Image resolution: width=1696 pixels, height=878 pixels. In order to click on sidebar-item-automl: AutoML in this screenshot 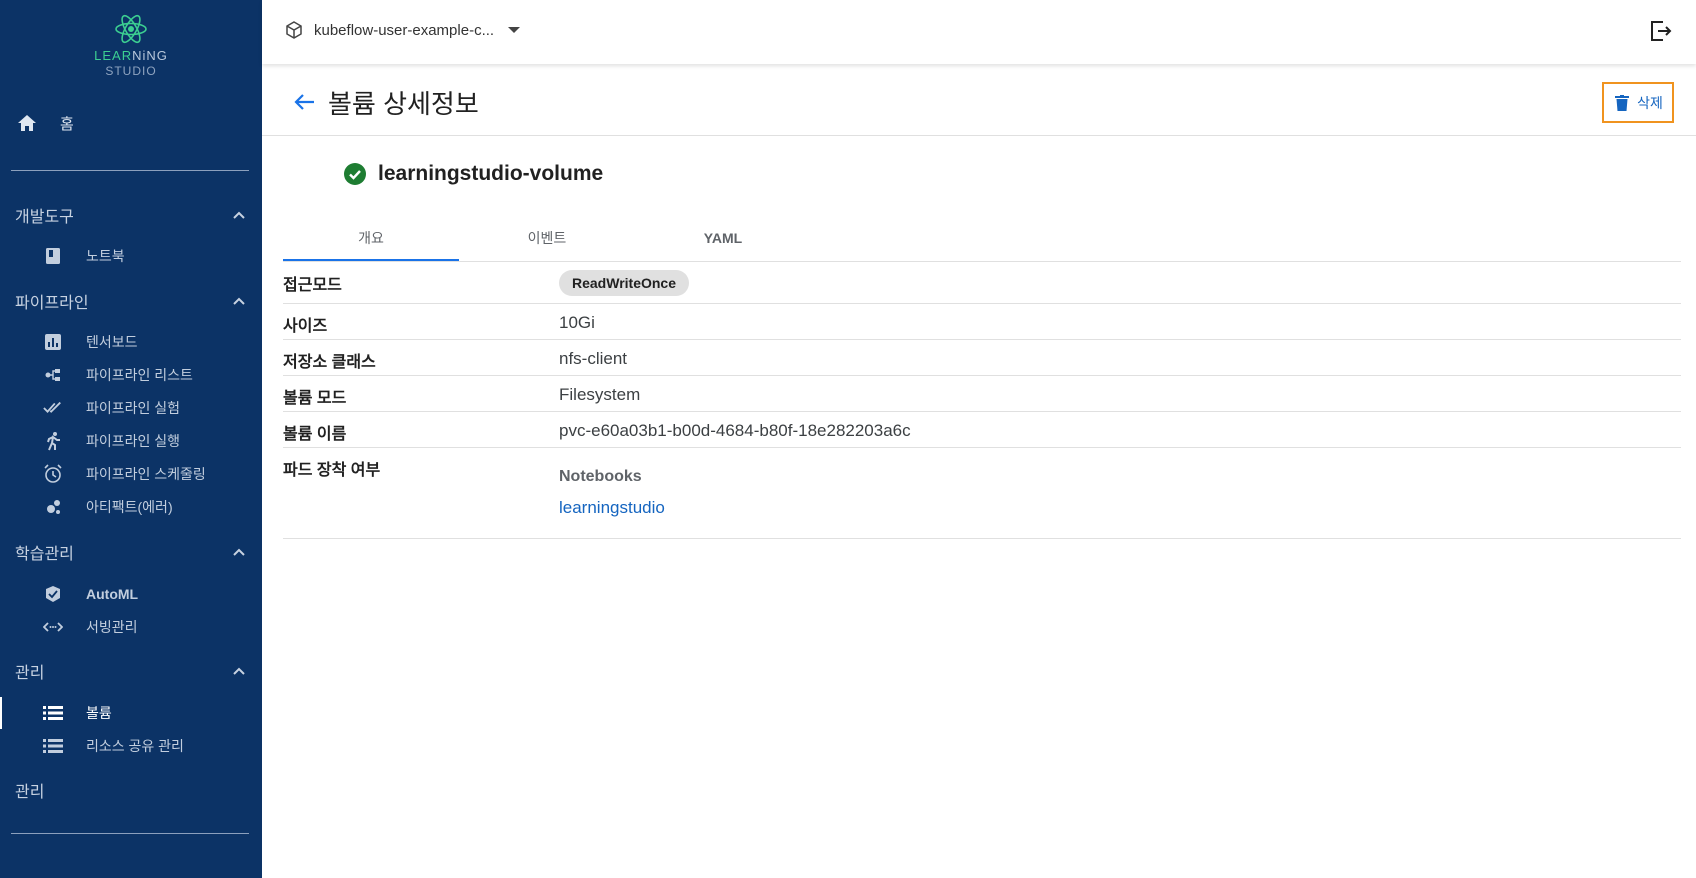, I will do `click(90, 594)`.